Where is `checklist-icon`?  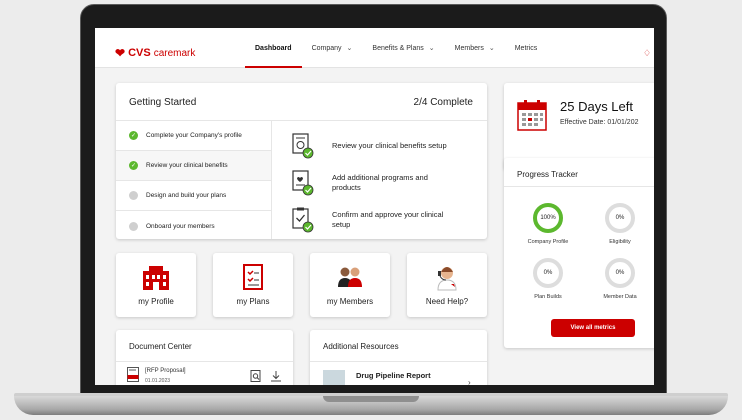 checklist-icon is located at coordinates (253, 277).